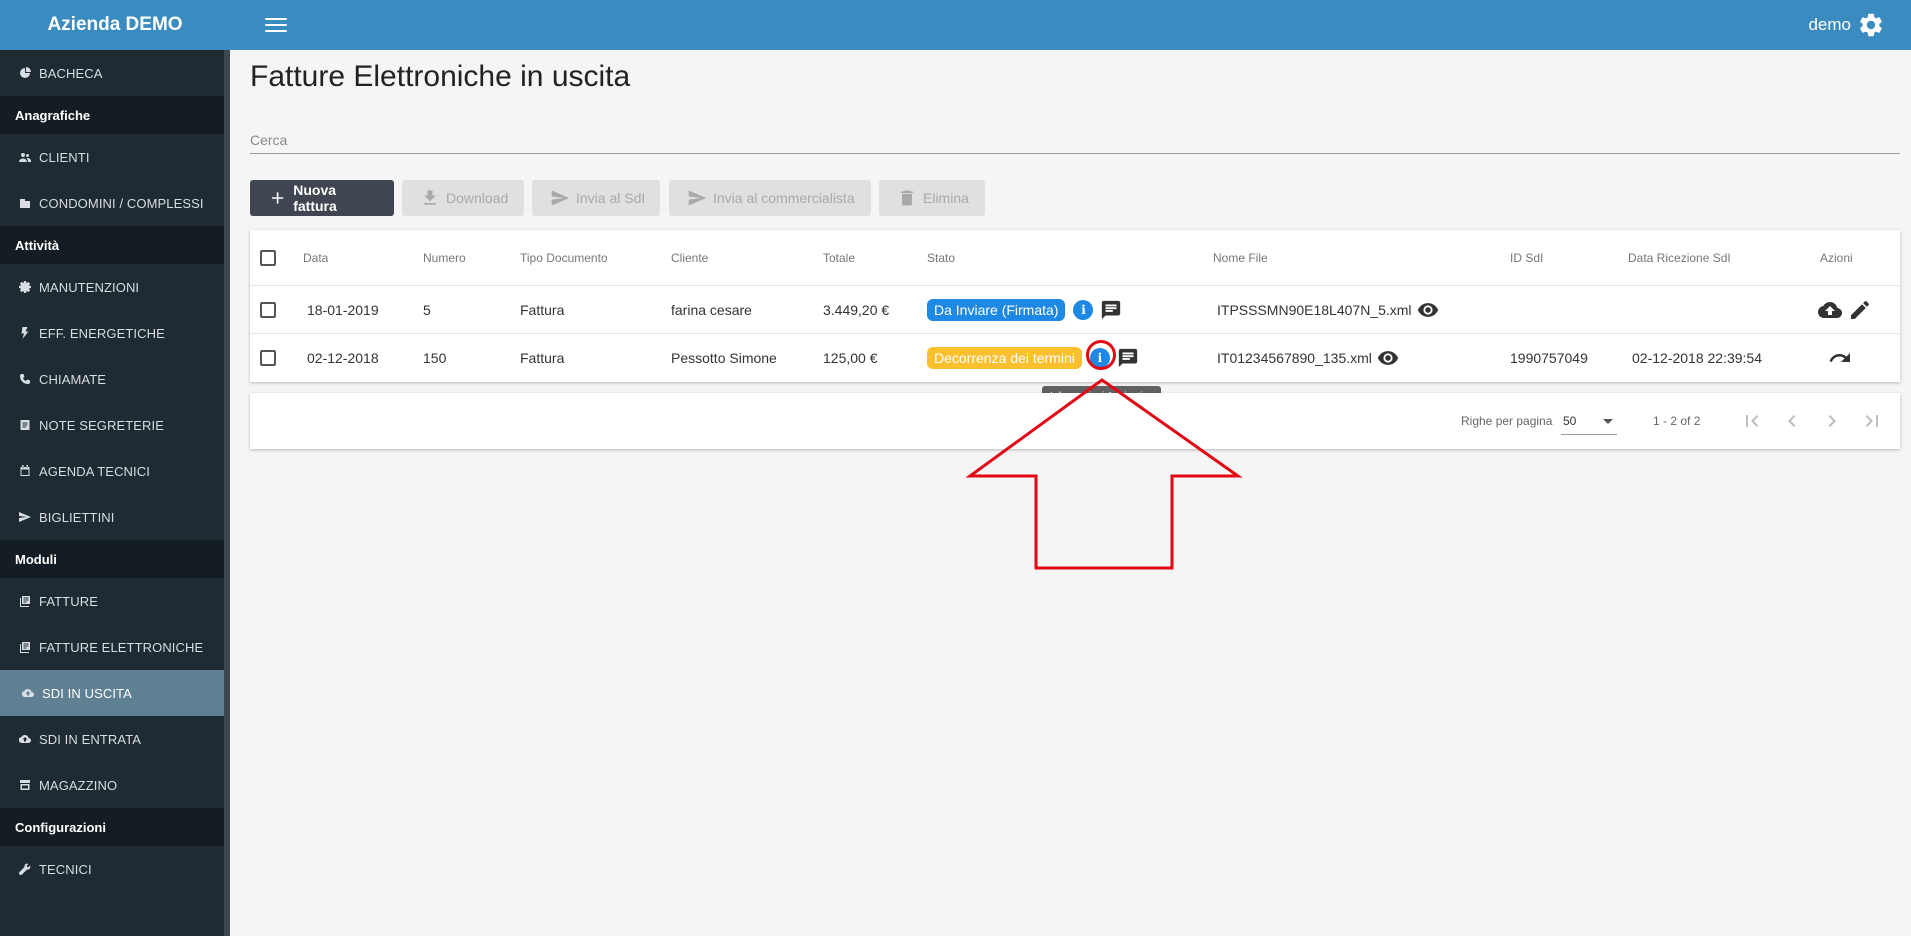  What do you see at coordinates (115, 647) in the screenshot?
I see `sidebar-item-fatture-elettroniche: FATTURE ELETTRONICHE` at bounding box center [115, 647].